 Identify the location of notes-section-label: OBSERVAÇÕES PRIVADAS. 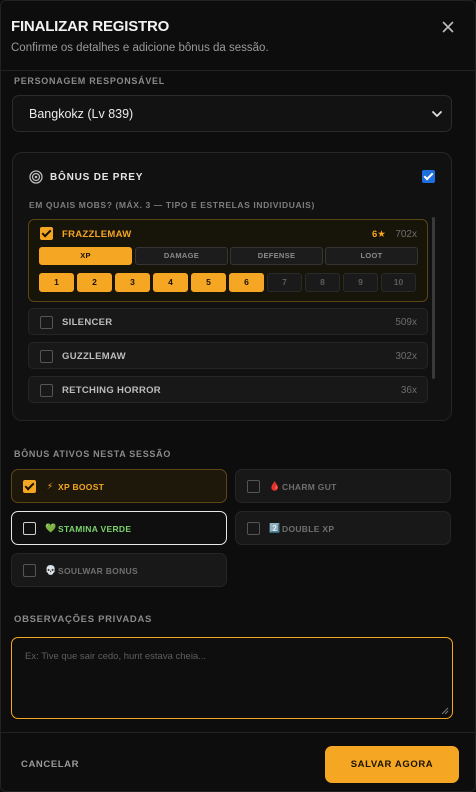
(83, 619).